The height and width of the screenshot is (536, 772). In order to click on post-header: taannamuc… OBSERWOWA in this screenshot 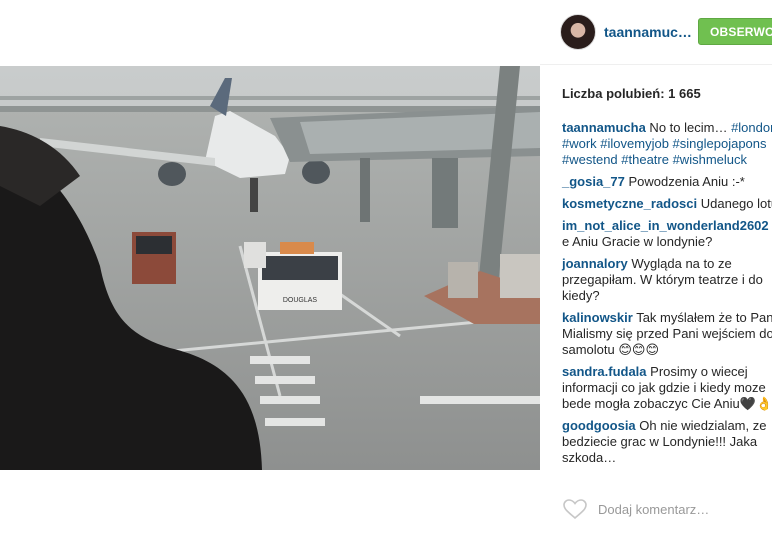, I will do `click(656, 32)`.